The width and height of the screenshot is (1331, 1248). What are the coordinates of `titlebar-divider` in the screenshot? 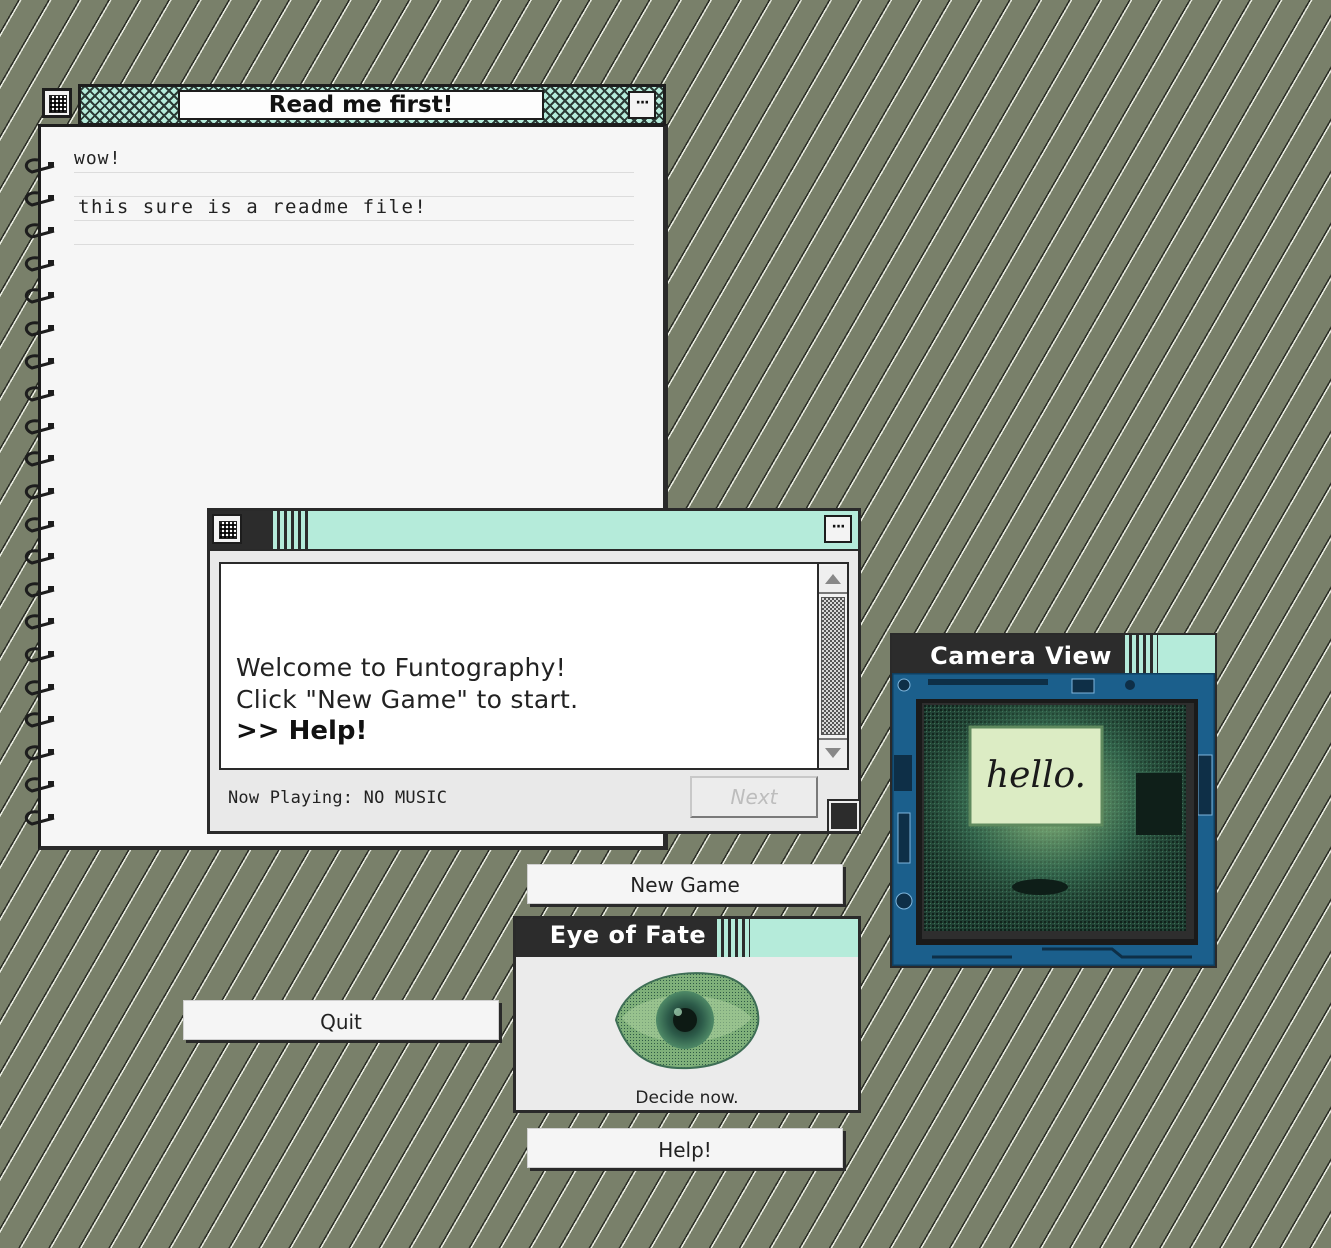 It's located at (534, 550).